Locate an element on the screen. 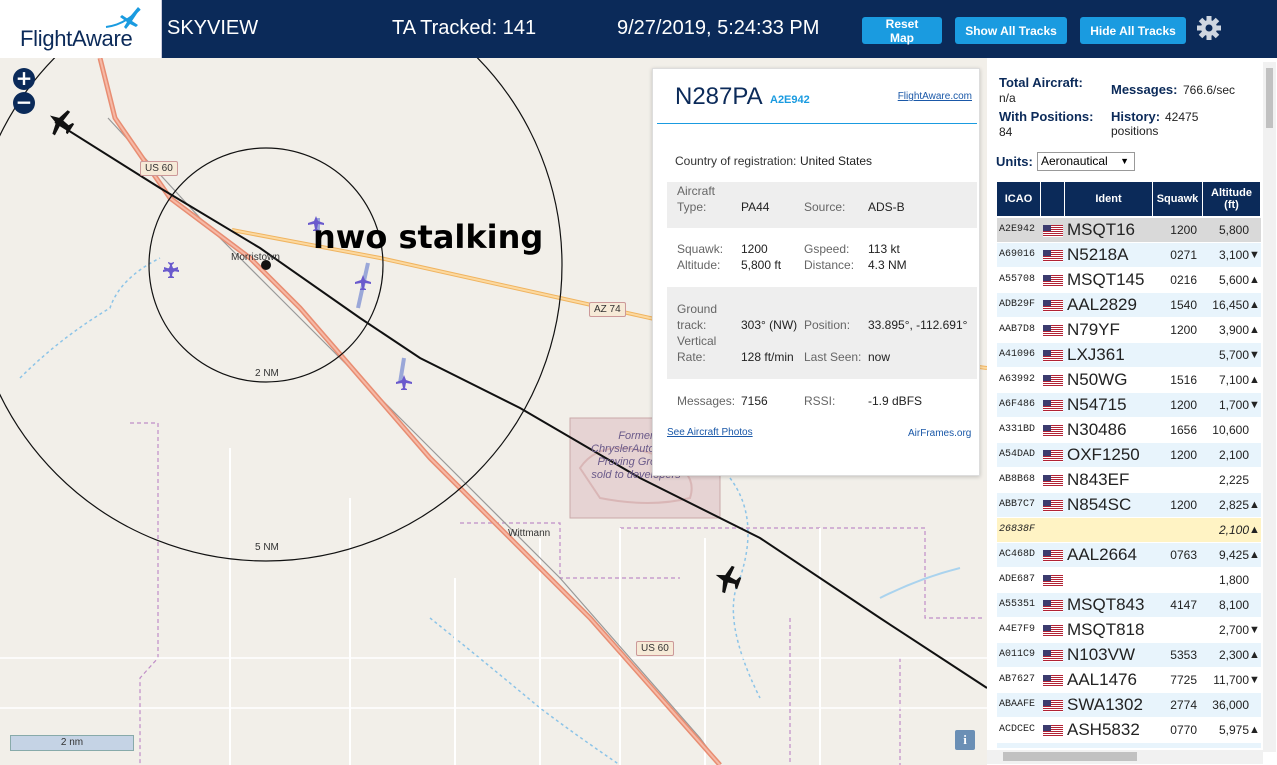  hide-all-tracks-button: Hide All Tracks is located at coordinates (1133, 30).